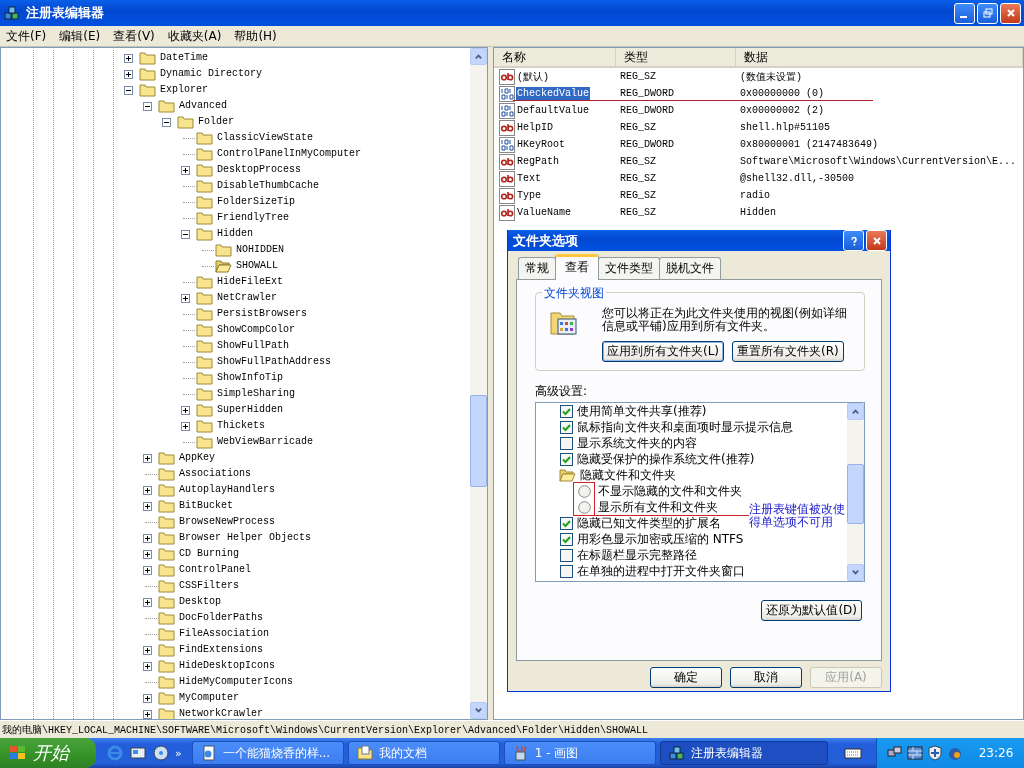 The image size is (1024, 768). Describe the element at coordinates (209, 554) in the screenshot. I see `tree-item: CD Burning` at that location.